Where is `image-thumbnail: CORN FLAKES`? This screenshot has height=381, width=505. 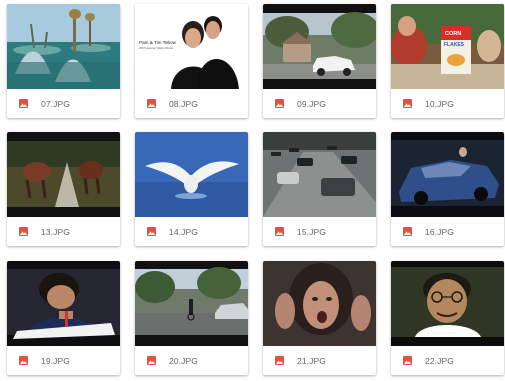 image-thumbnail: CORN FLAKES is located at coordinates (447, 46).